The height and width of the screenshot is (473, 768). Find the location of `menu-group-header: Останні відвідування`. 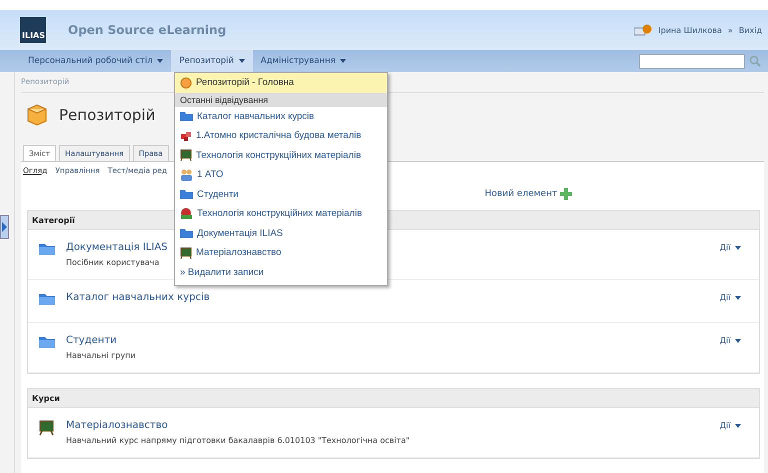

menu-group-header: Останні відвідування is located at coordinates (281, 99).